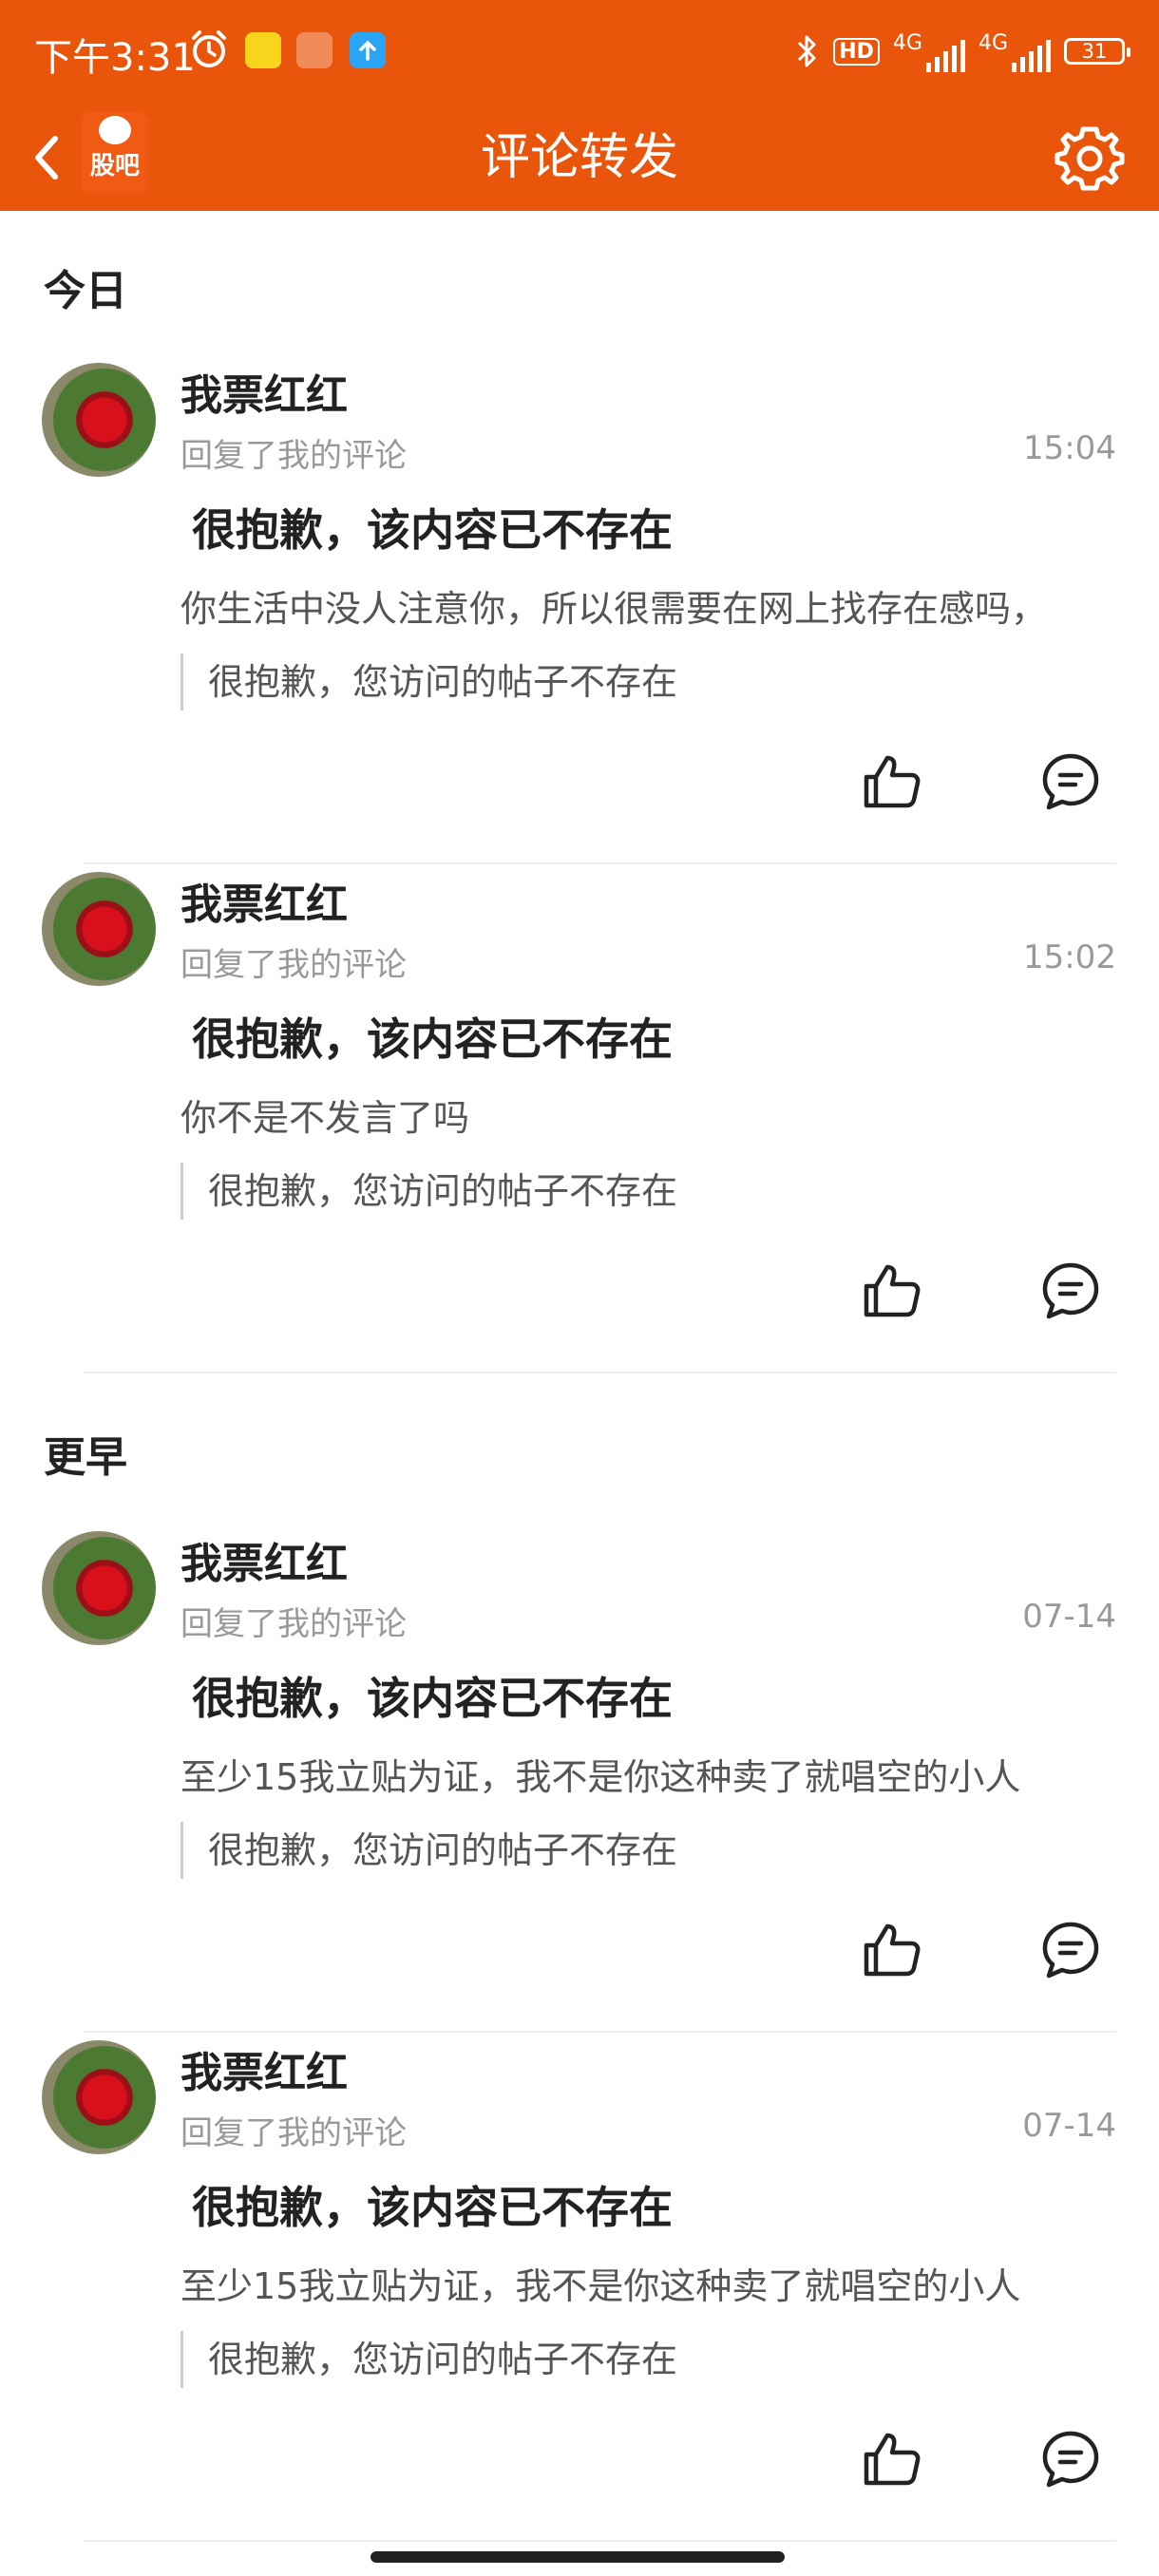  I want to click on app-icon-orange, so click(314, 50).